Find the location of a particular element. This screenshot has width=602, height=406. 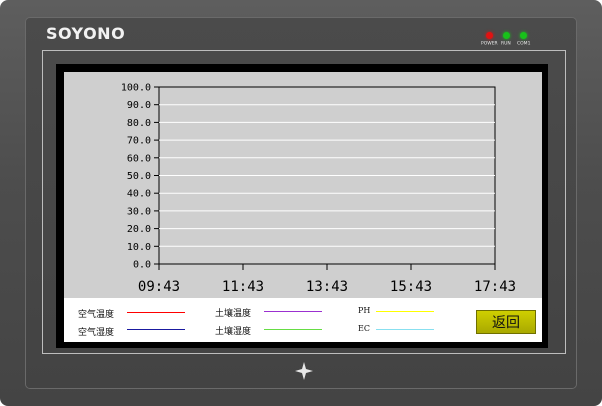

x-tick-label: 11:43 is located at coordinates (243, 287).